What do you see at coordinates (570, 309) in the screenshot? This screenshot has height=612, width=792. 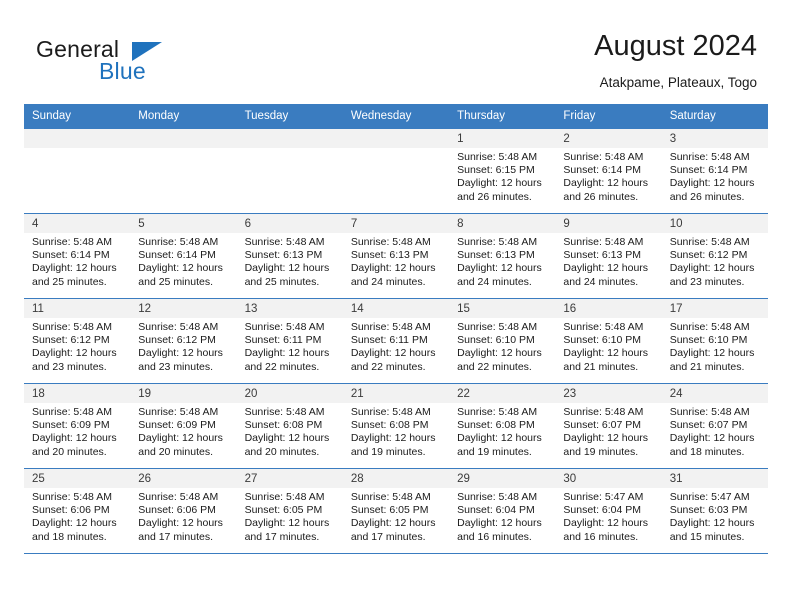 I see `day-number-text: 16` at bounding box center [570, 309].